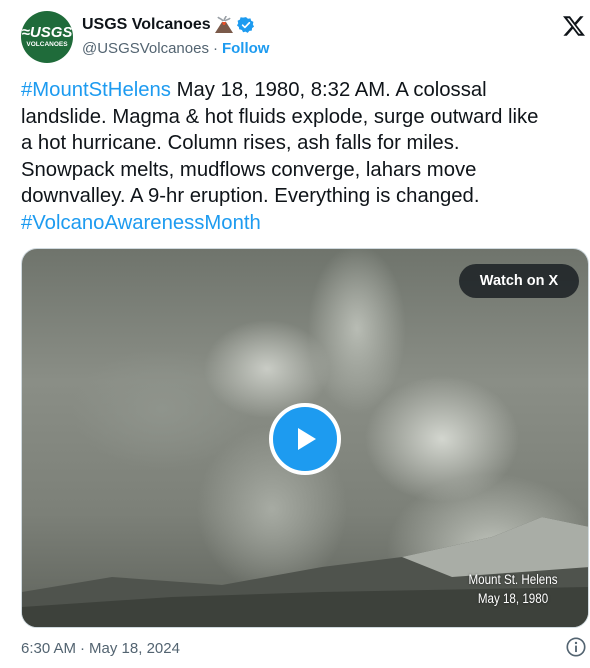 The image size is (590, 668). What do you see at coordinates (134, 648) in the screenshot?
I see `timestamp-date: May 18, 2024` at bounding box center [134, 648].